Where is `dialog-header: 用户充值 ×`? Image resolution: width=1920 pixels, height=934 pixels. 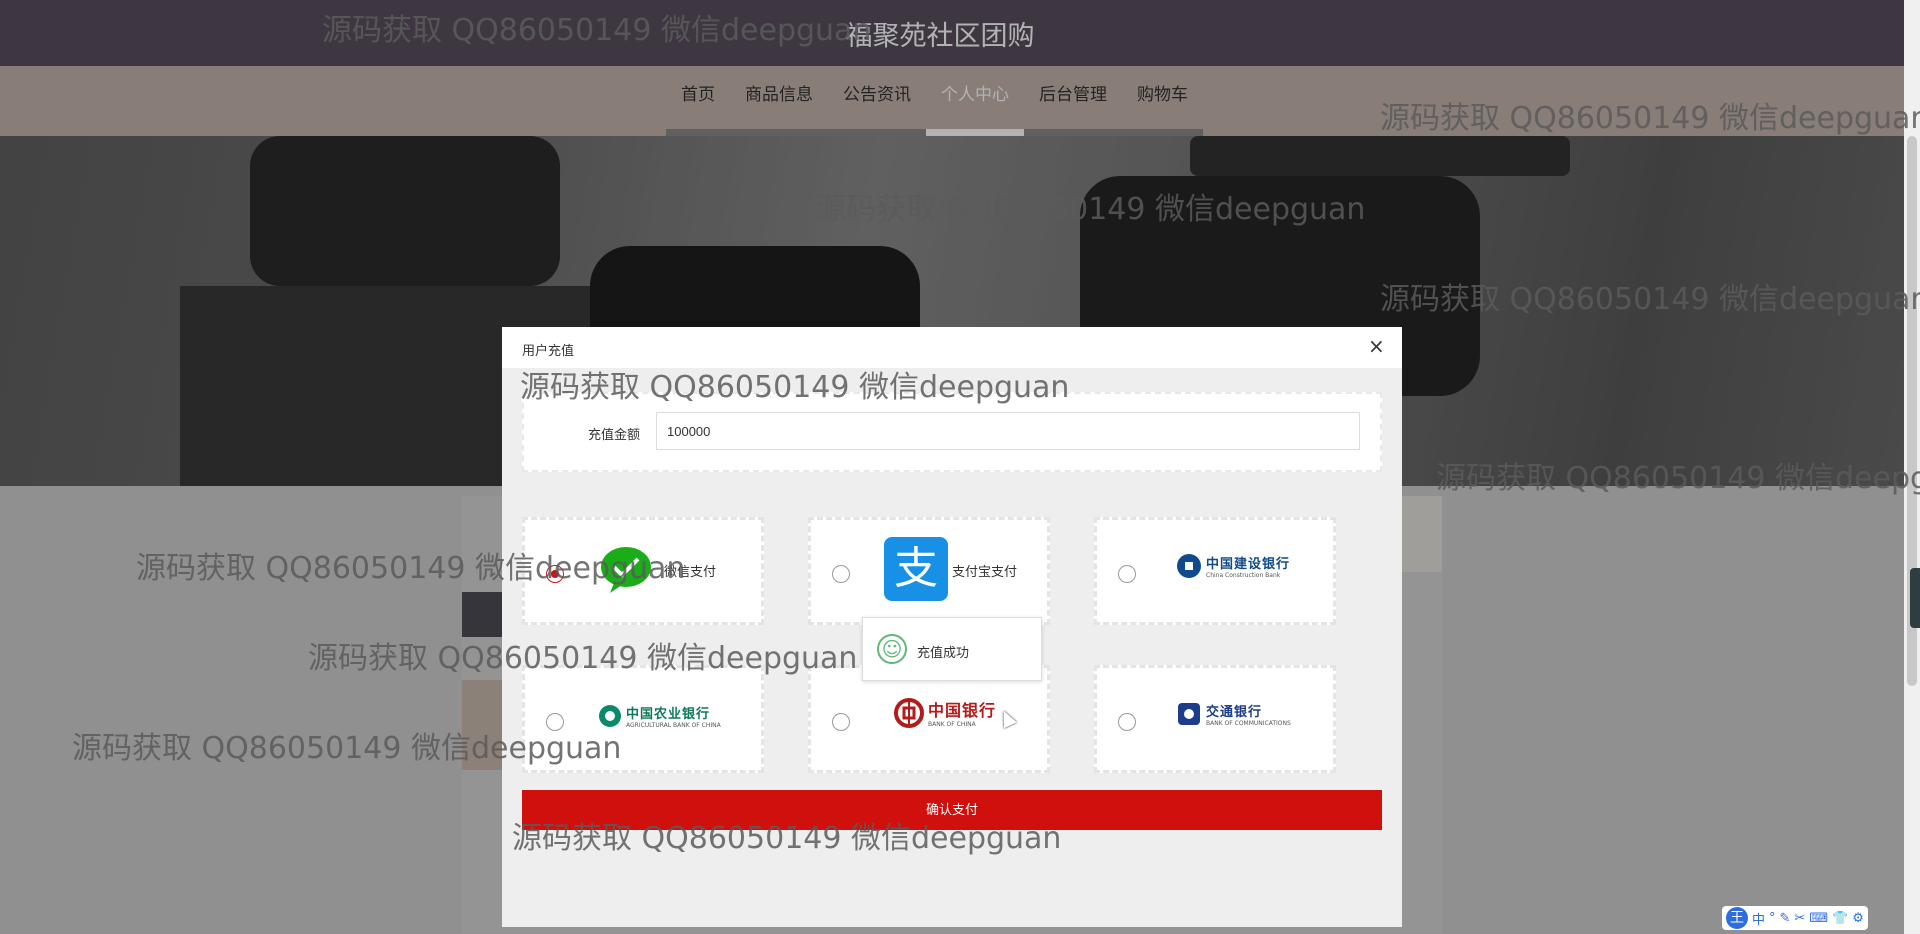 dialog-header: 用户充值 × is located at coordinates (952, 348).